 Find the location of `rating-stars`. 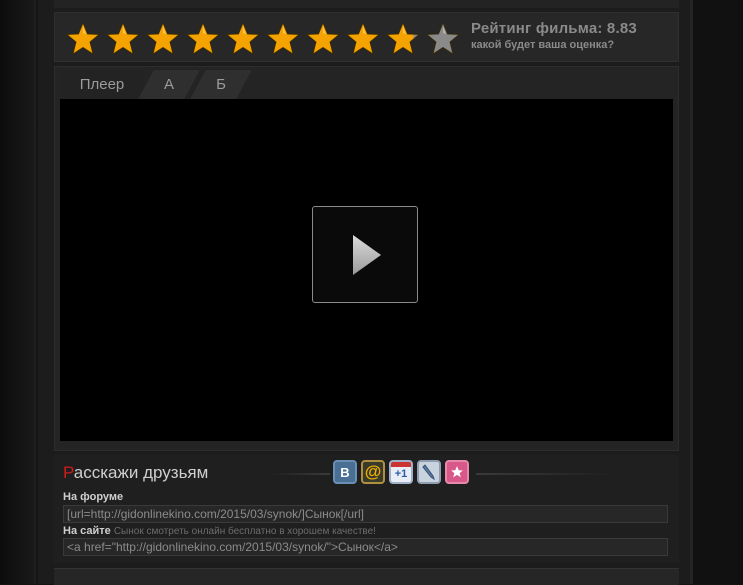

rating-stars is located at coordinates (263, 39).